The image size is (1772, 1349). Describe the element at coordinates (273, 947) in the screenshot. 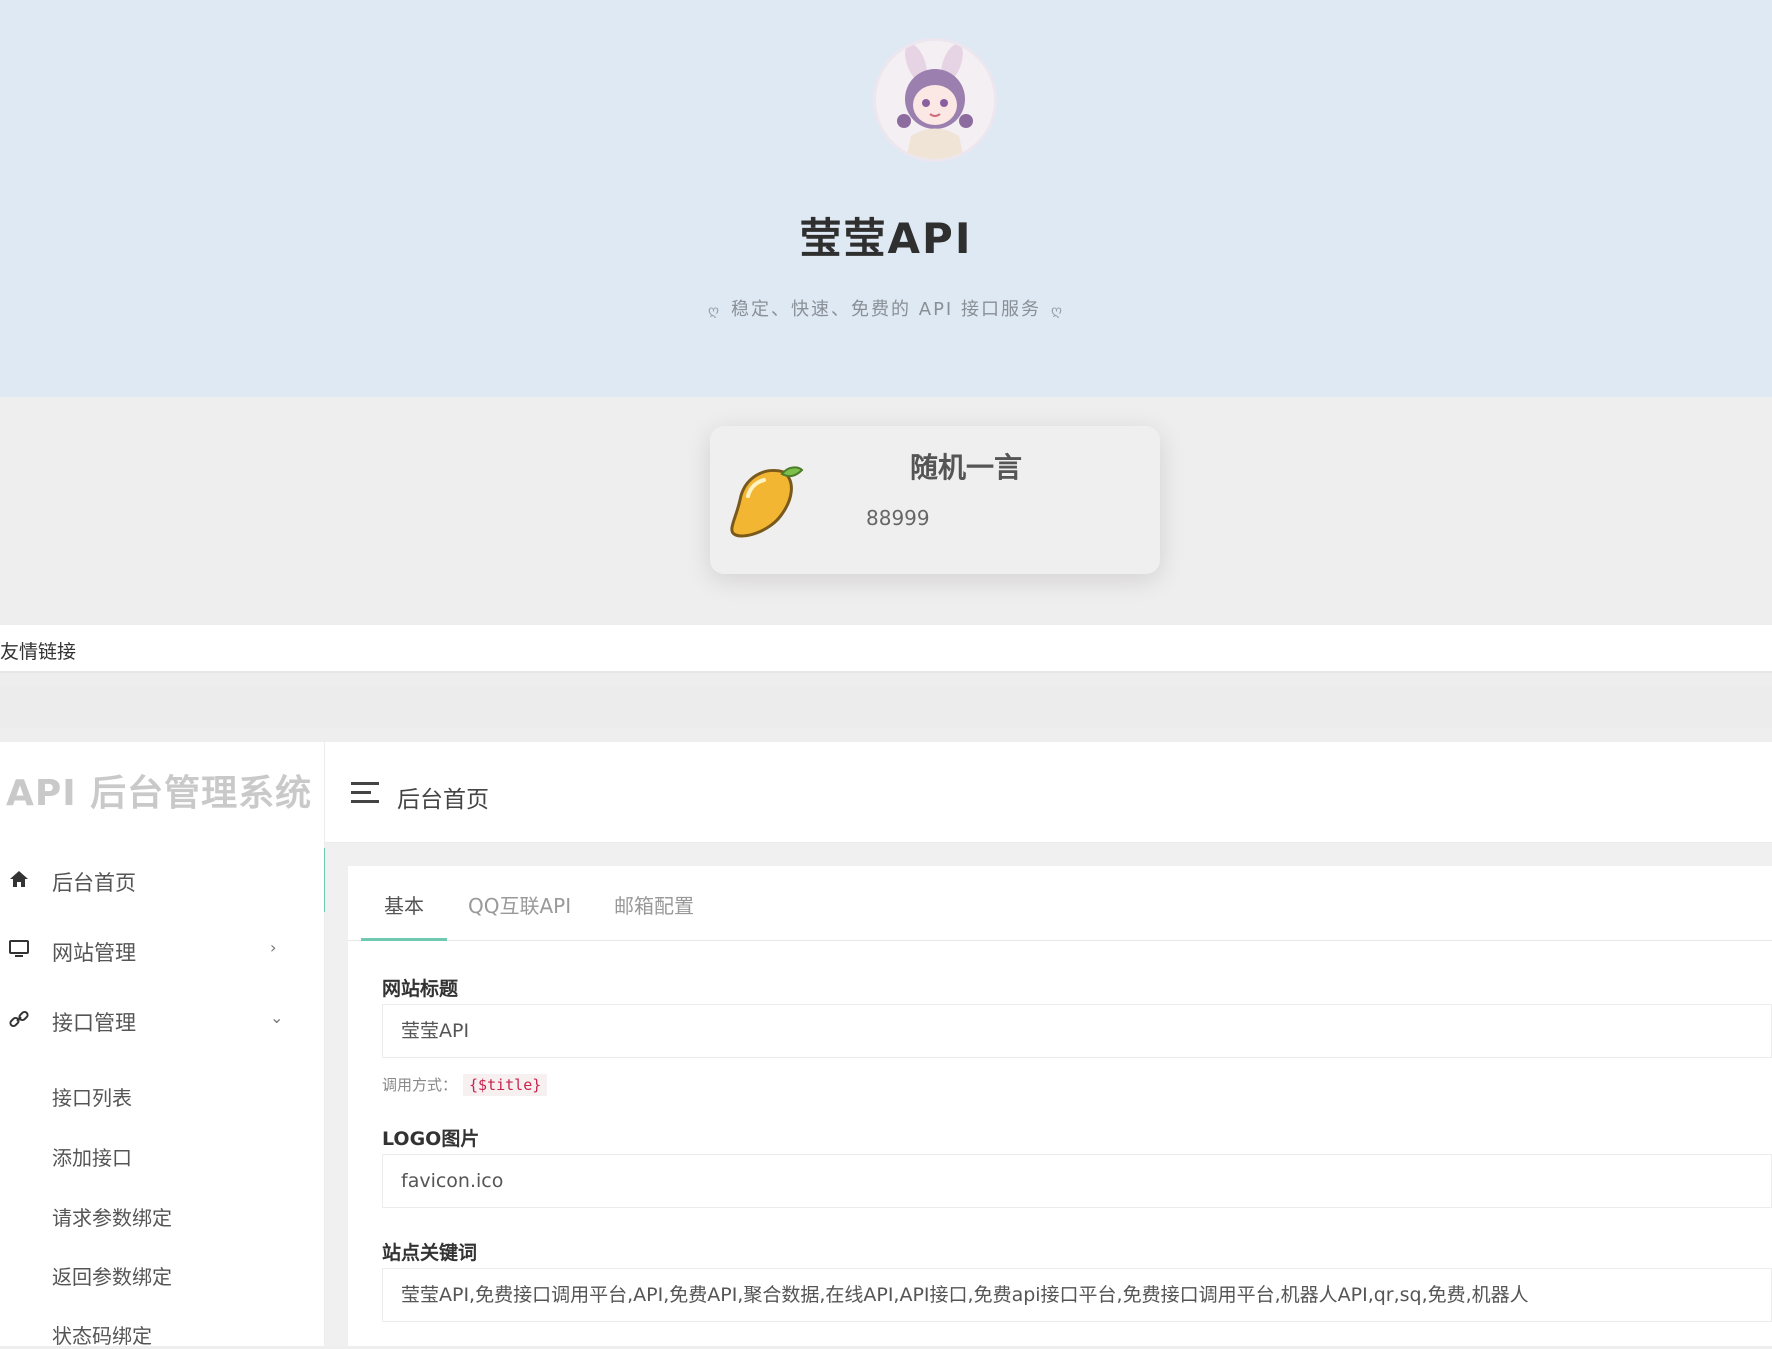

I see `chevron-right-icon: ›` at that location.